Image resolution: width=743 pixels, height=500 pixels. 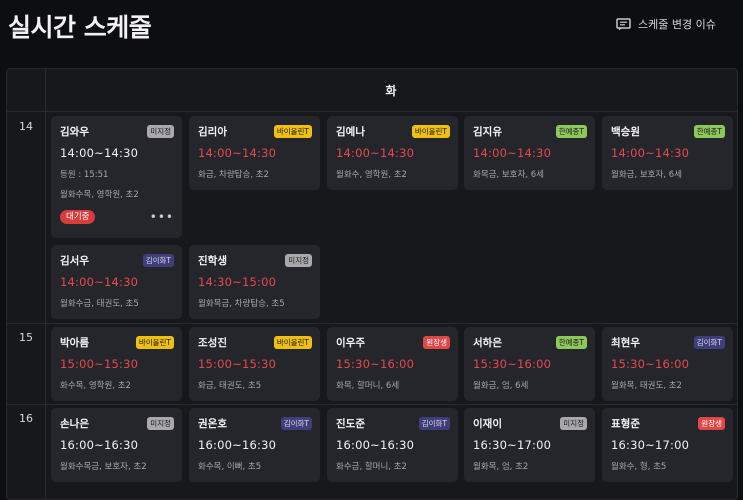 I want to click on student-card: 김서우 김이화T 14:00~14:30 월화수금, 태권도, 초5, so click(x=116, y=282).